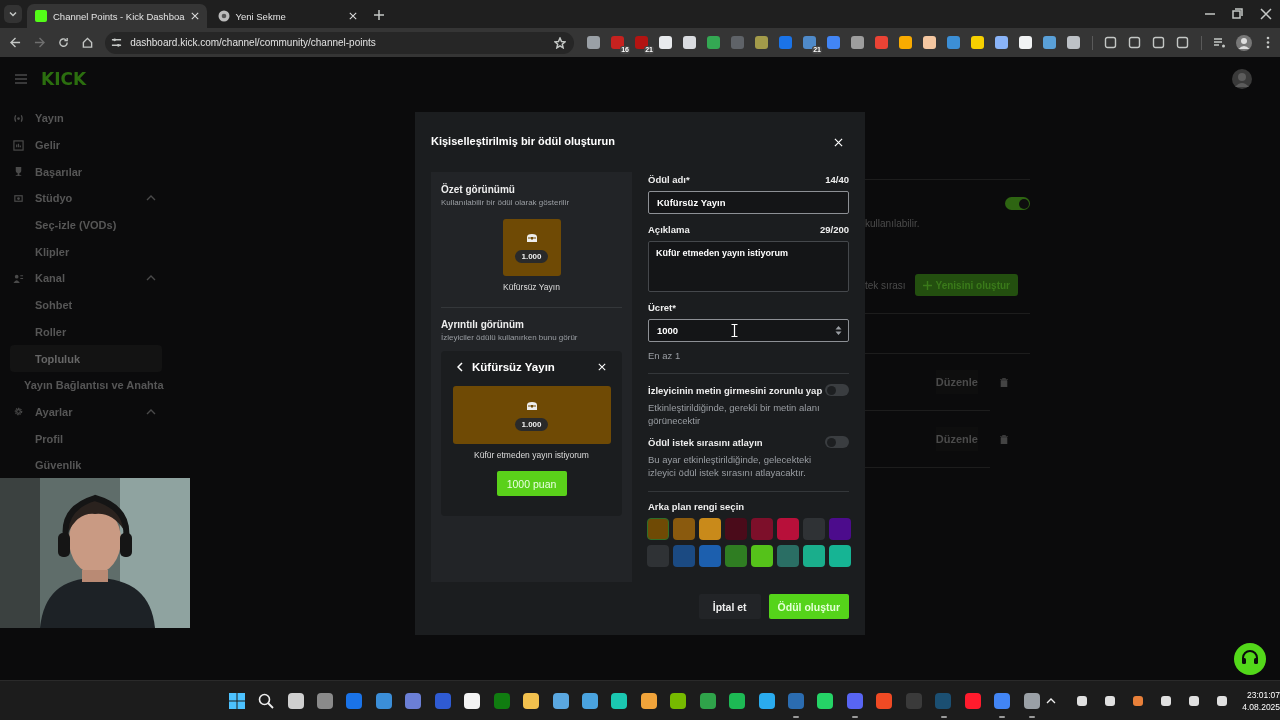  I want to click on broadcast-icon, so click(18, 118).